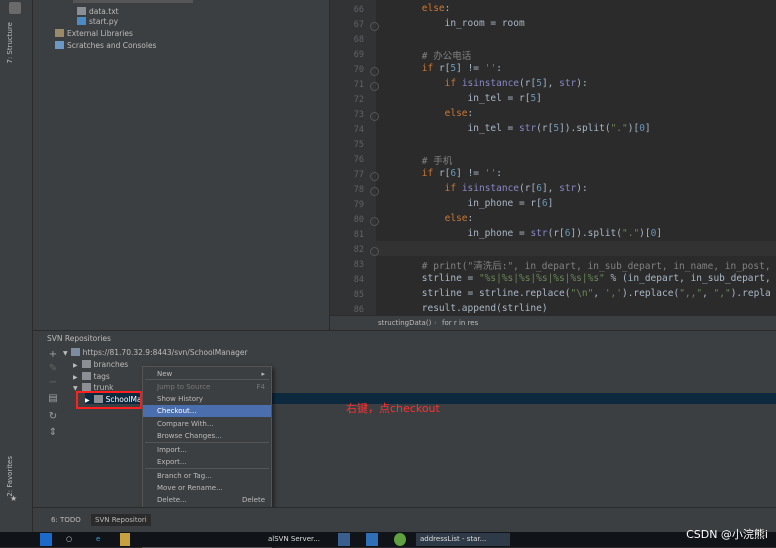 Image resolution: width=776 pixels, height=548 pixels. Describe the element at coordinates (260, 387) in the screenshot. I see `menu-item-shortcut: F4` at that location.